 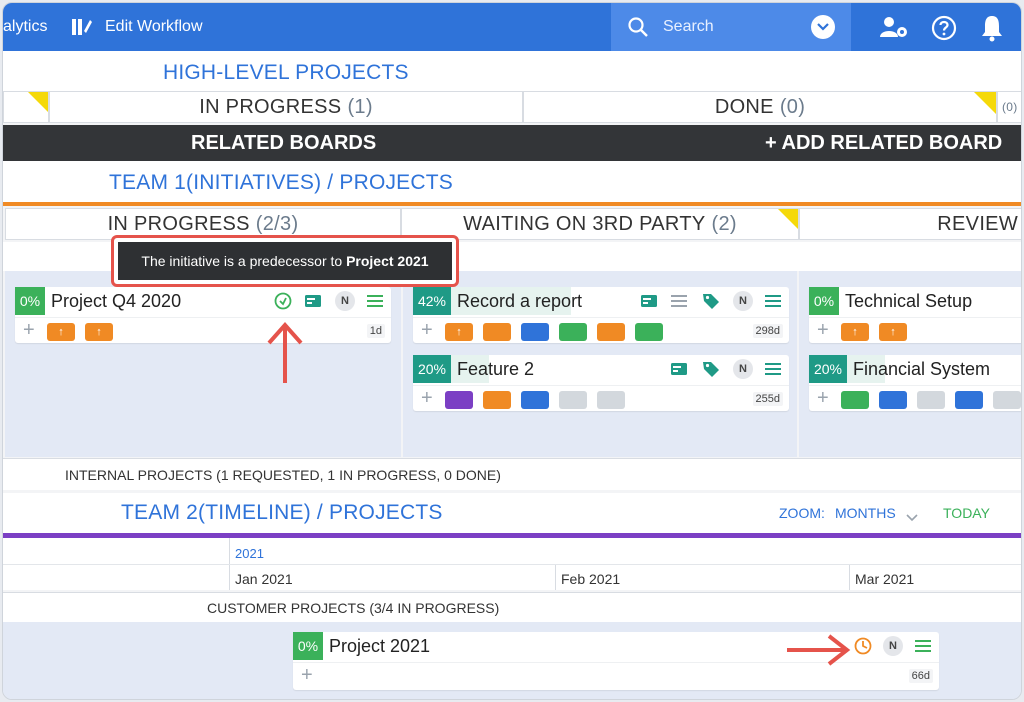 What do you see at coordinates (353, 608) in the screenshot?
I see `summary-text: CUSTOMER PROJECTS (3/4 IN PROGRESS)` at bounding box center [353, 608].